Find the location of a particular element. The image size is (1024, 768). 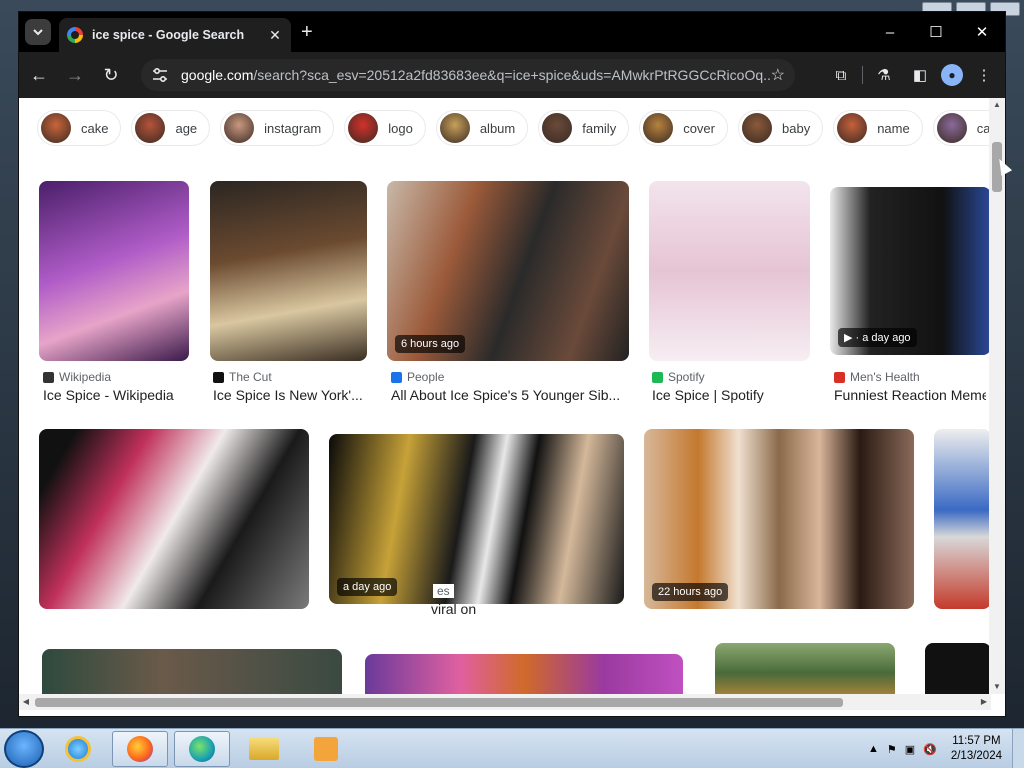

result-source: People is located at coordinates (417, 377).